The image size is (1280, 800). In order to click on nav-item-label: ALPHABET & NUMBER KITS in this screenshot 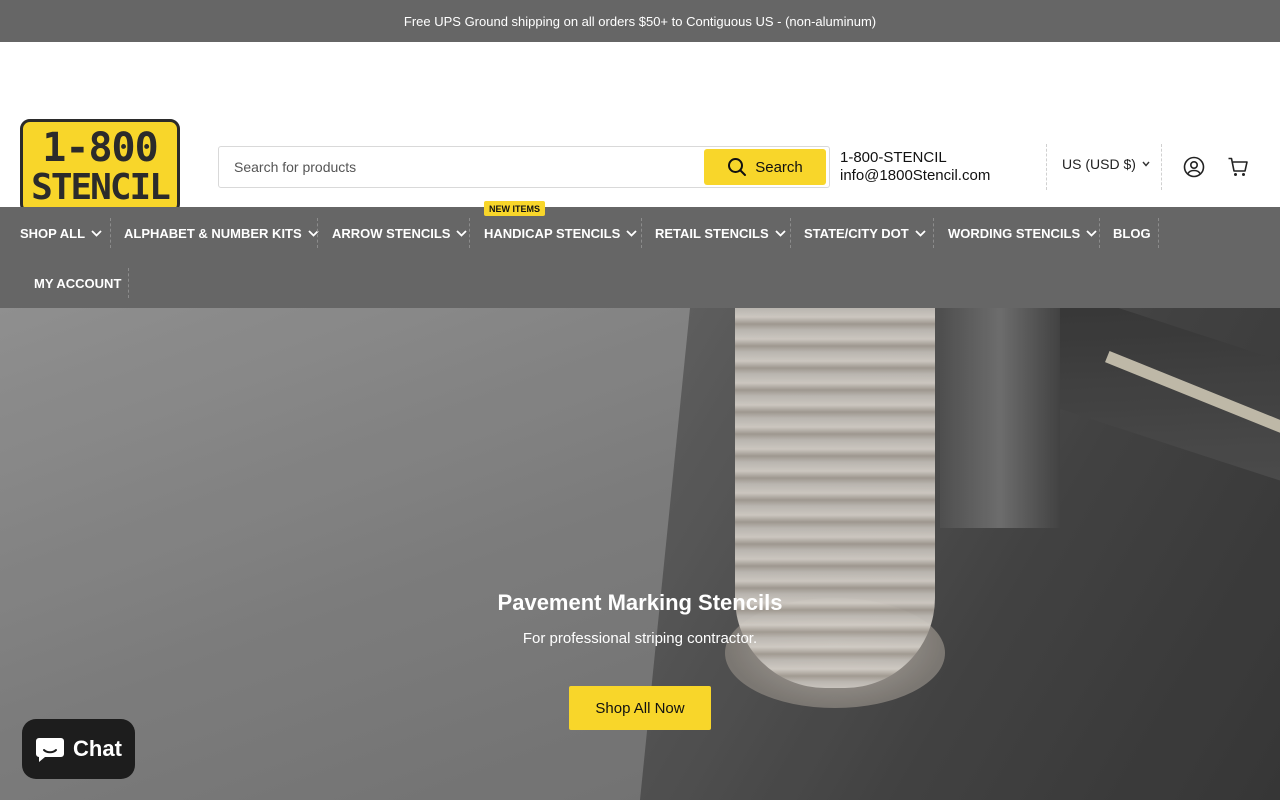, I will do `click(213, 233)`.